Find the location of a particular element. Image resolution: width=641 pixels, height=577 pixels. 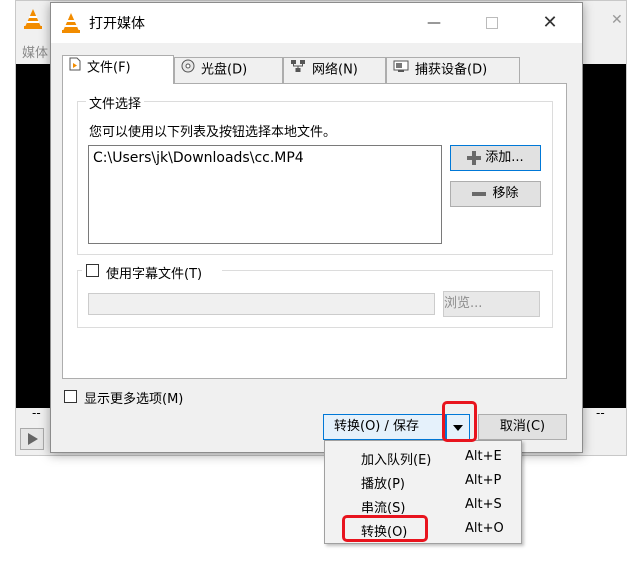

maximize-icon is located at coordinates (492, 23).